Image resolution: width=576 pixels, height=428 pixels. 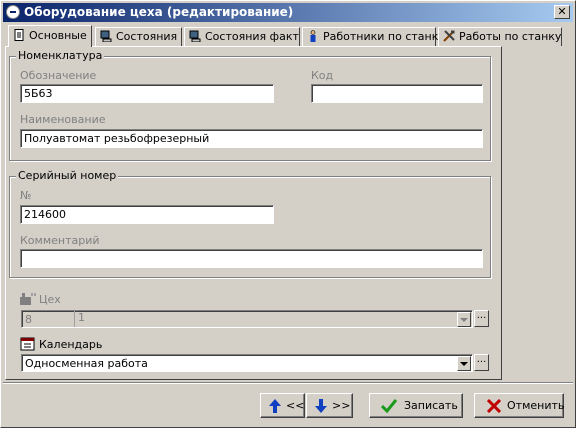 I want to click on workshop-dropdown-button, so click(x=464, y=319).